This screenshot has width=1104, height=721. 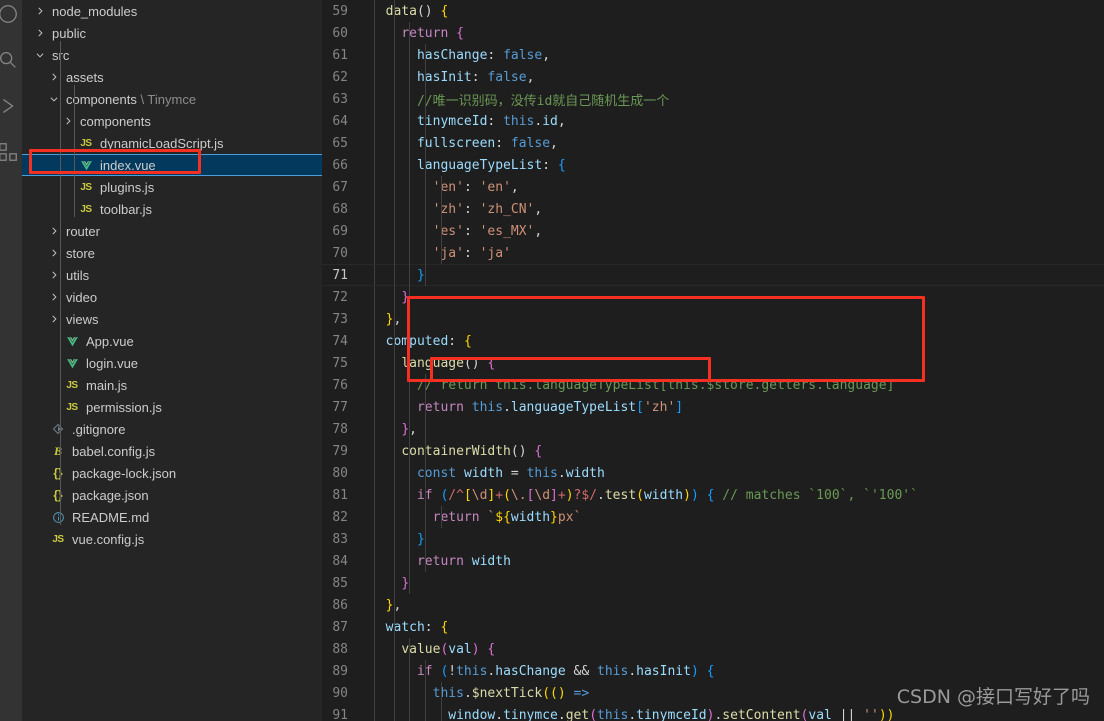 What do you see at coordinates (820, 495) in the screenshot?
I see `token: // matches `100`, `'100'`` at bounding box center [820, 495].